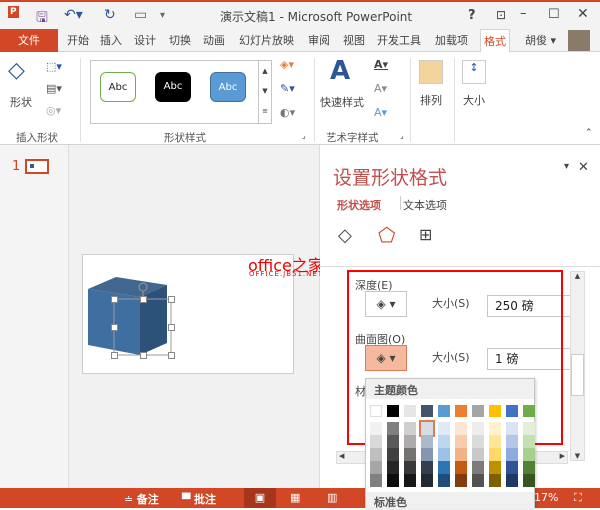  I want to click on maximize-button: ☐, so click(554, 14).